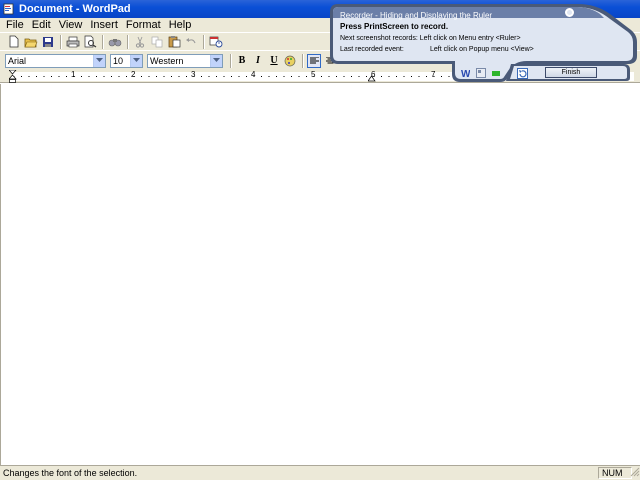 This screenshot has height=480, width=640. What do you see at coordinates (71, 25) in the screenshot?
I see `menu-view: View` at bounding box center [71, 25].